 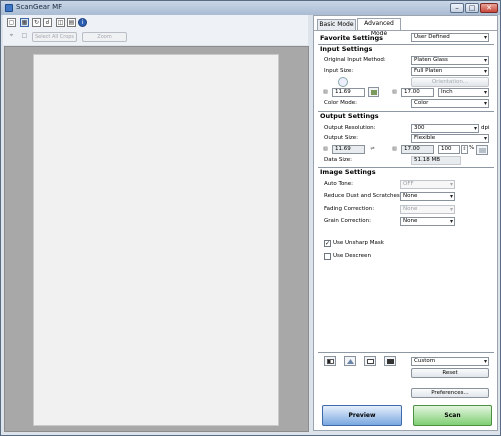 What do you see at coordinates (11, 22) in the screenshot?
I see `crop-icon: ▢` at bounding box center [11, 22].